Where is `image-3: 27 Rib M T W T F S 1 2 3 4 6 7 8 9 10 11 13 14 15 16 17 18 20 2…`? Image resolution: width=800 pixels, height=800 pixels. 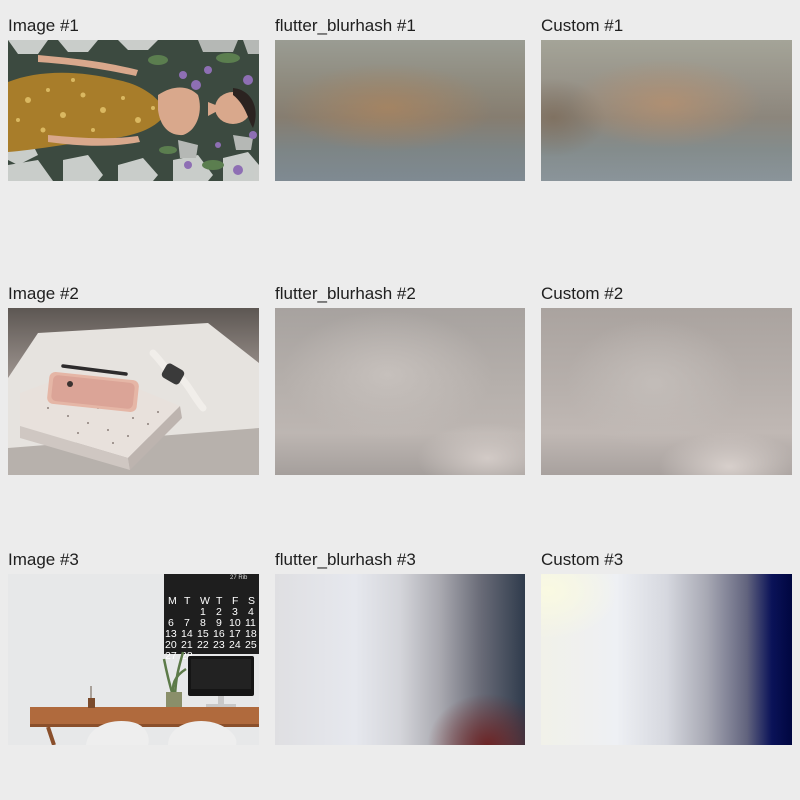 image-3: 27 Rib M T W T F S 1 2 3 4 6 7 8 9 10 11 13 14 15 16 17 18 20 2… is located at coordinates (133, 659).